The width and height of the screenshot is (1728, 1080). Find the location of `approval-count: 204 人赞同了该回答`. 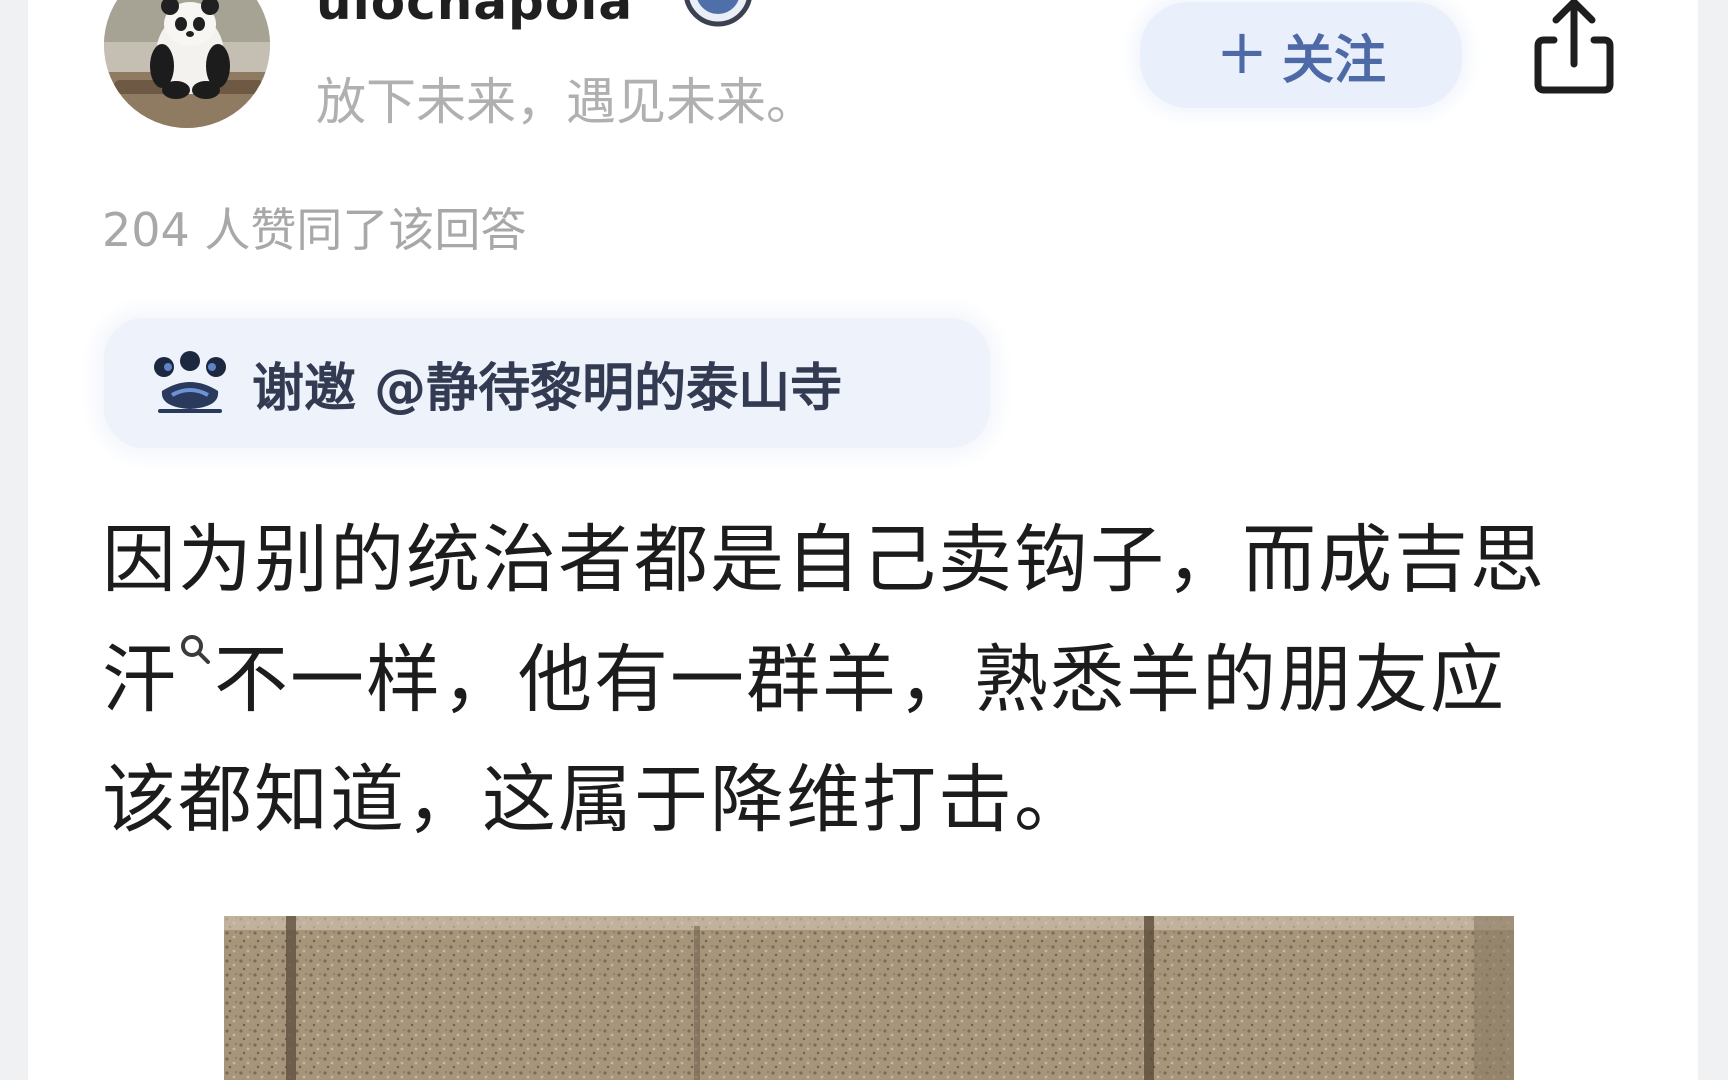

approval-count: 204 人赞同了该回答 is located at coordinates (314, 230).